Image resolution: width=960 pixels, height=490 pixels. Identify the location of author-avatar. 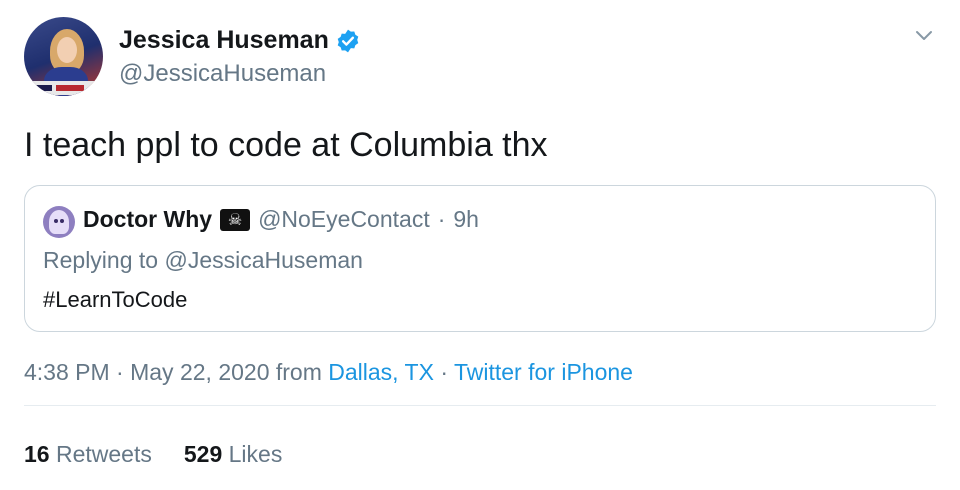
(63, 56).